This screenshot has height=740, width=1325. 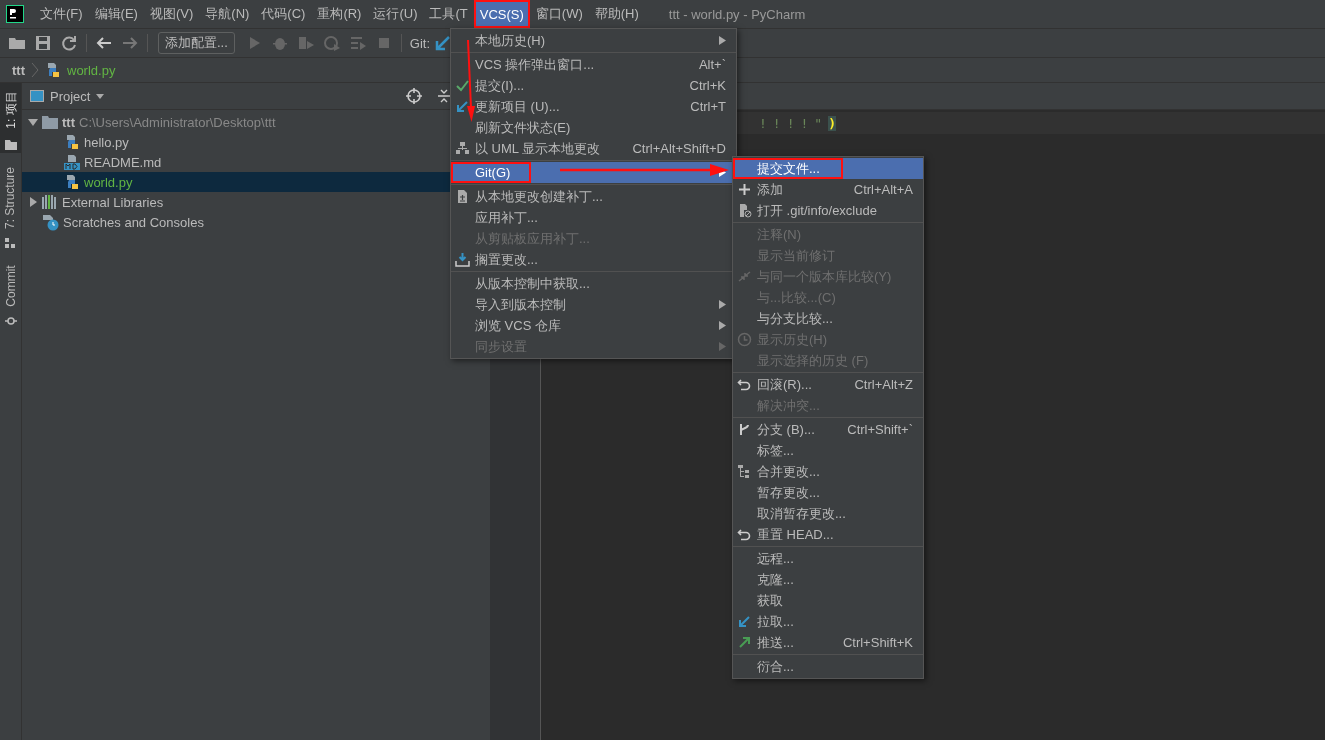 What do you see at coordinates (420, 43) in the screenshot?
I see `git-label: Git:` at bounding box center [420, 43].